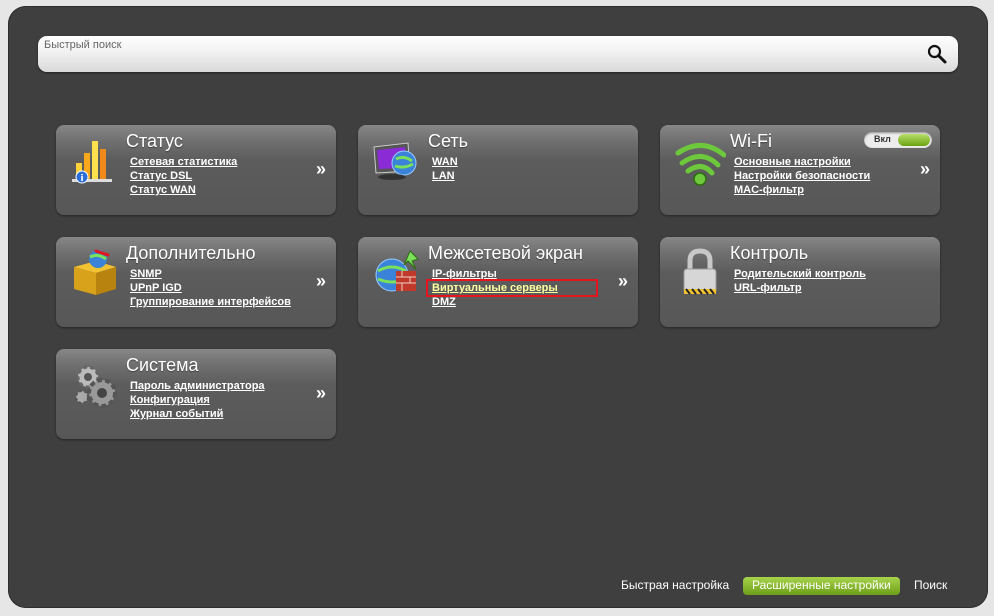  Describe the element at coordinates (397, 271) in the screenshot. I see `globe-firewall-icon` at that location.